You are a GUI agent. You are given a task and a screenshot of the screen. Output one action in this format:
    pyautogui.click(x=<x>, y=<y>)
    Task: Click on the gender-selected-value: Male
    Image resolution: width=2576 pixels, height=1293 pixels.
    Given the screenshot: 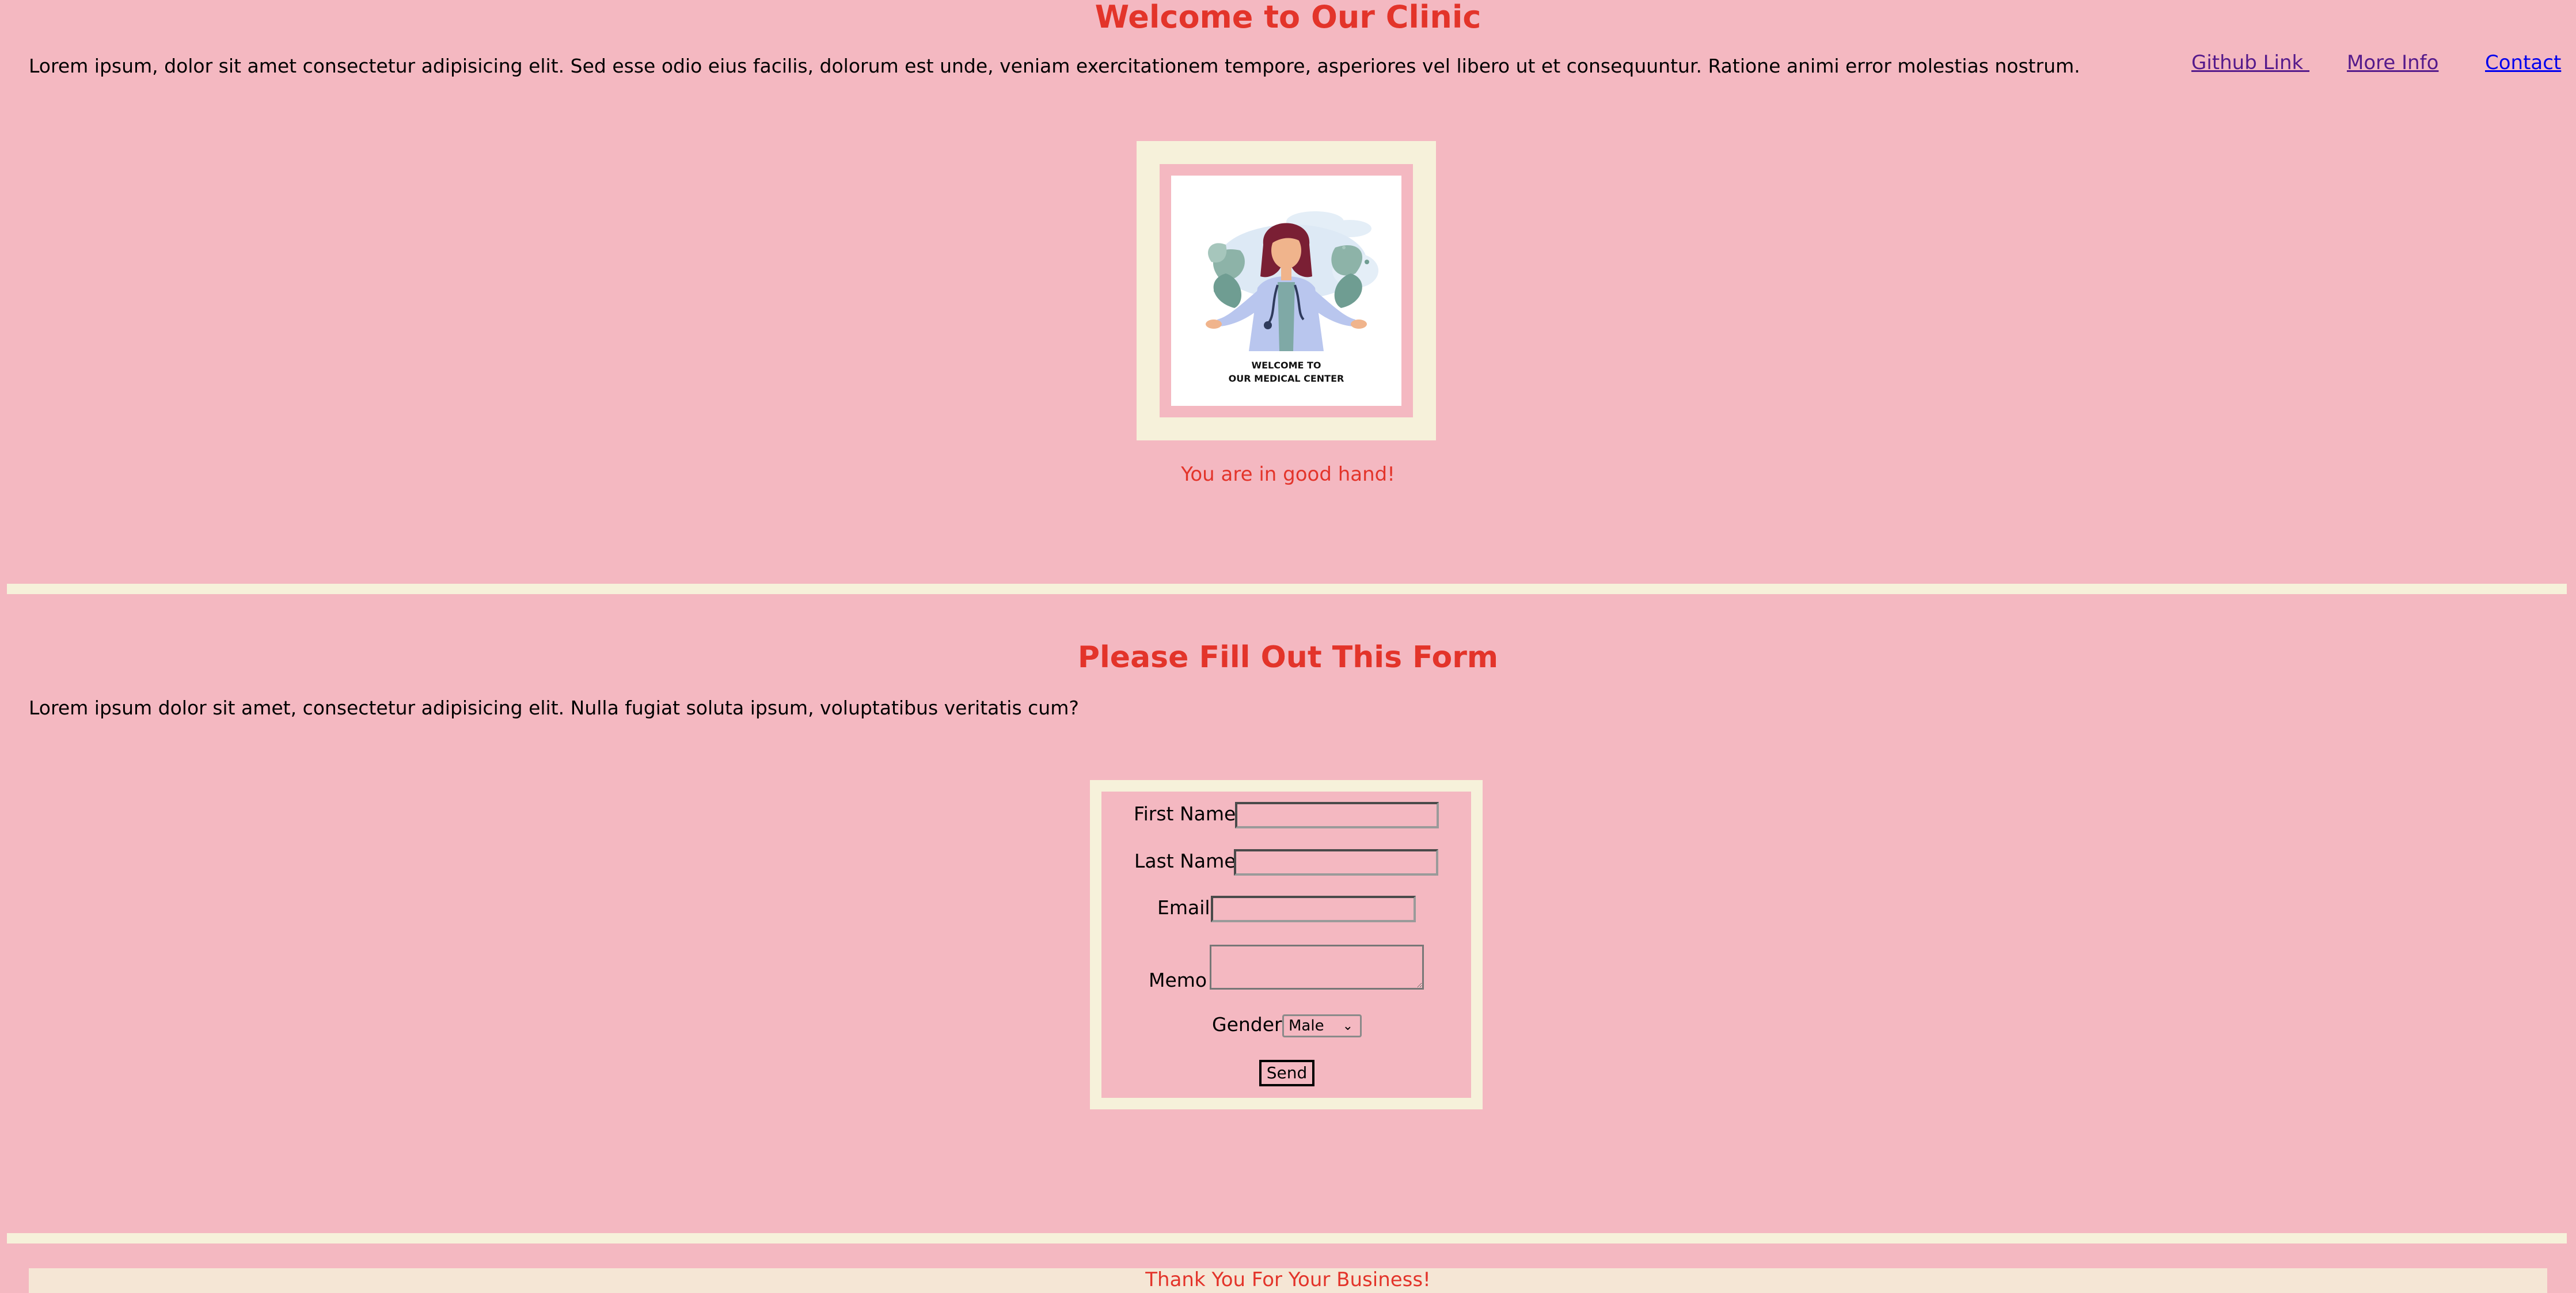 What is the action you would take?
    pyautogui.click(x=1306, y=1026)
    